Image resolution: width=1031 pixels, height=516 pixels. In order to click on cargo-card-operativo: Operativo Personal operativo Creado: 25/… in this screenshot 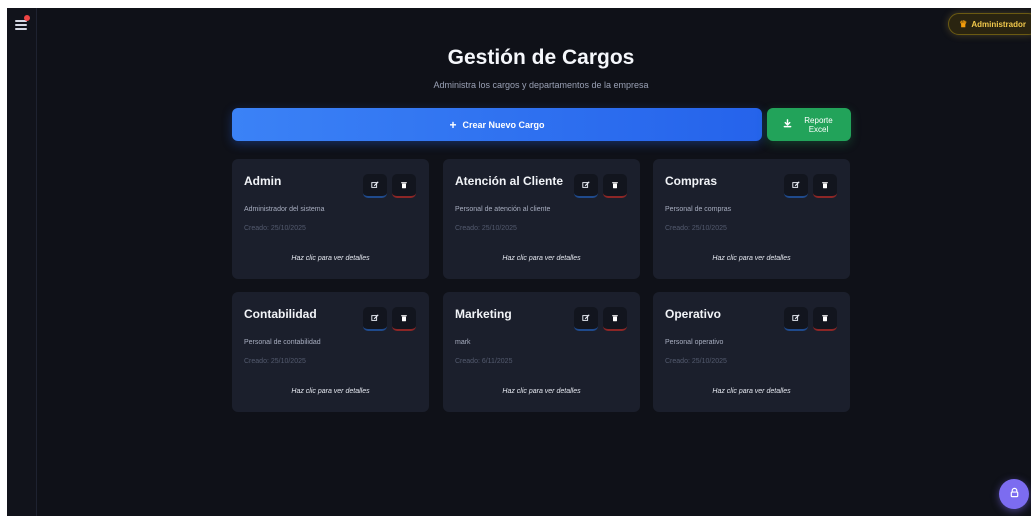, I will do `click(751, 352)`.